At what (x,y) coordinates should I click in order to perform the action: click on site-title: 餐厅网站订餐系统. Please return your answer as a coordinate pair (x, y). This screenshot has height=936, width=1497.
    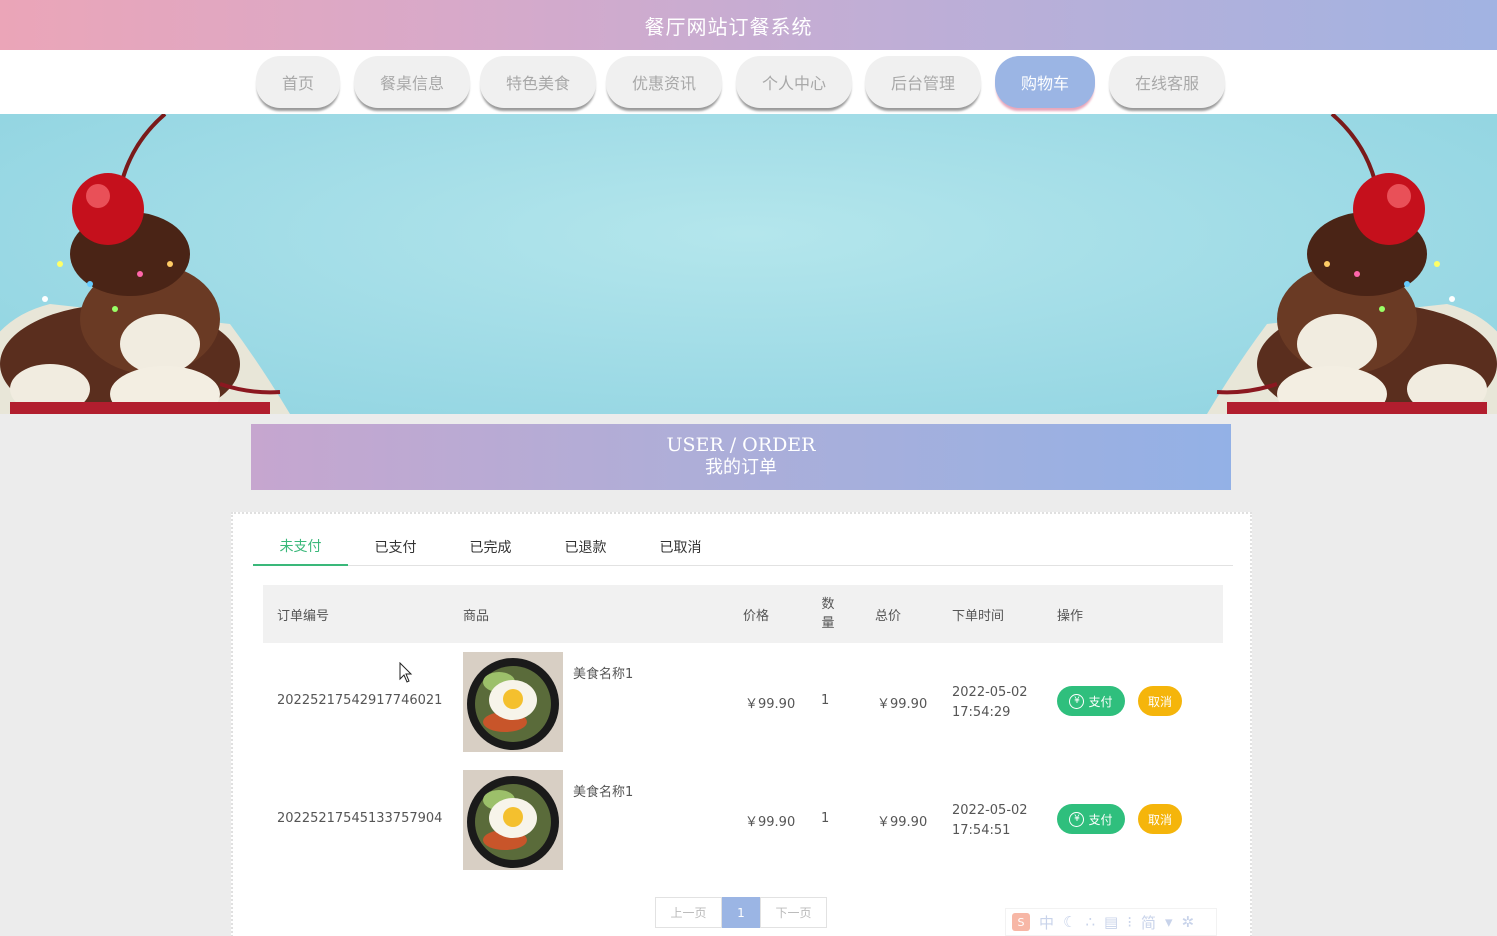
    Looking at the image, I should click on (728, 26).